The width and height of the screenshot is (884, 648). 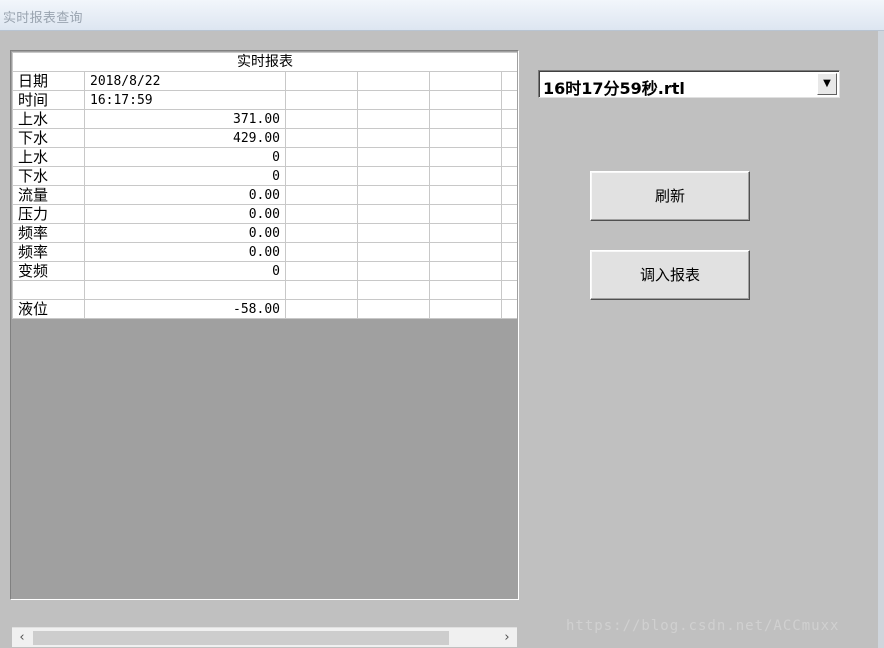 What do you see at coordinates (185, 290) in the screenshot?
I see `row-value` at bounding box center [185, 290].